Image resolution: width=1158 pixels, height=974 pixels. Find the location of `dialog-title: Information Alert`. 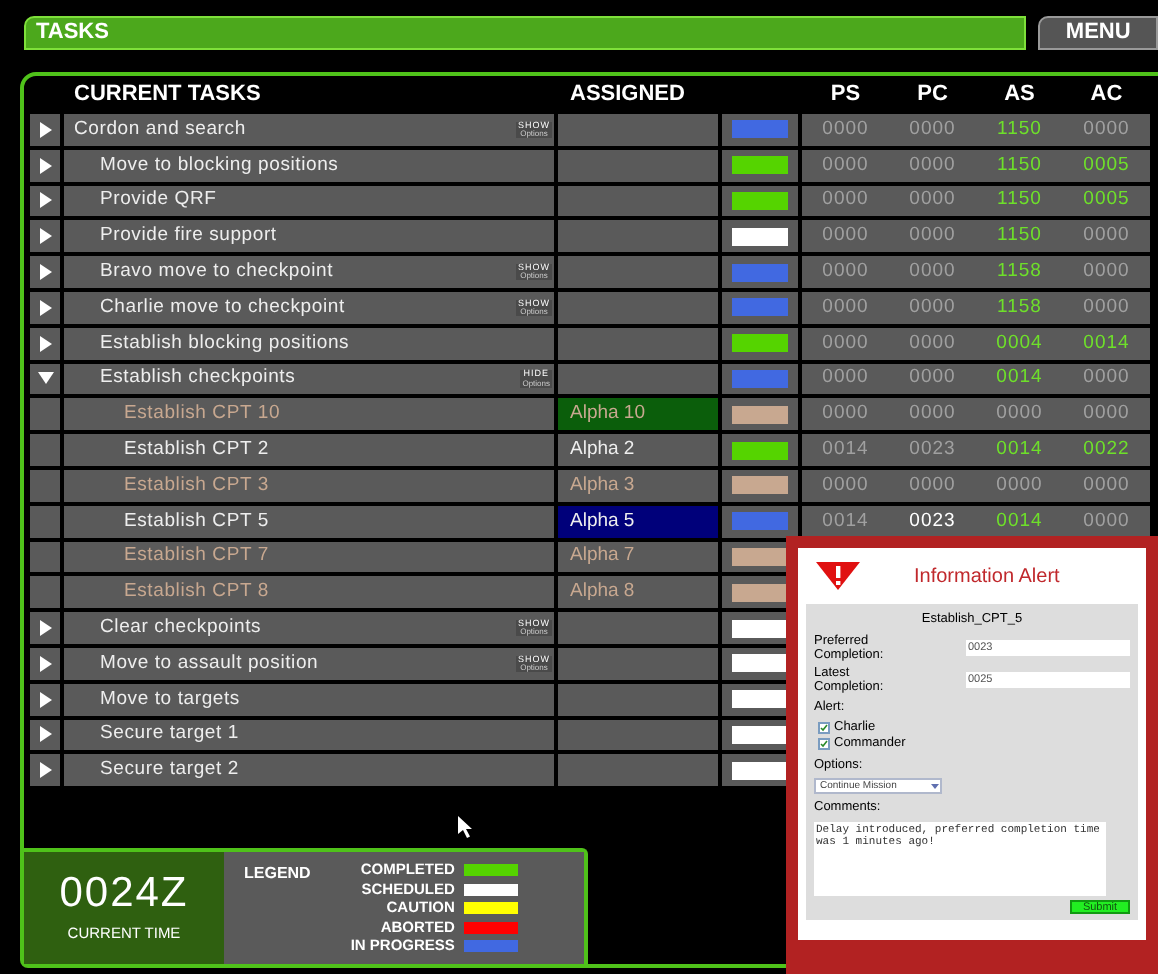

dialog-title: Information Alert is located at coordinates (987, 577).